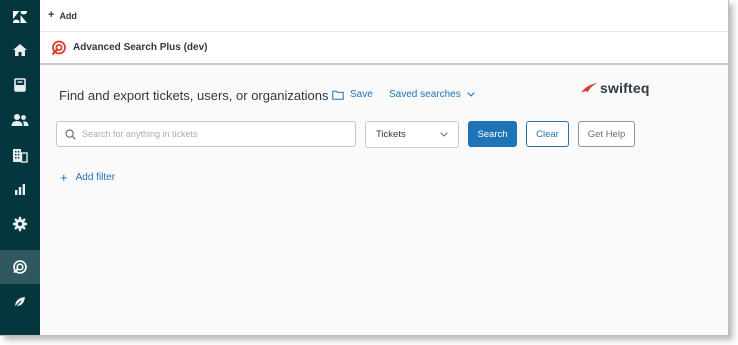  I want to click on save-button: Save, so click(352, 94).